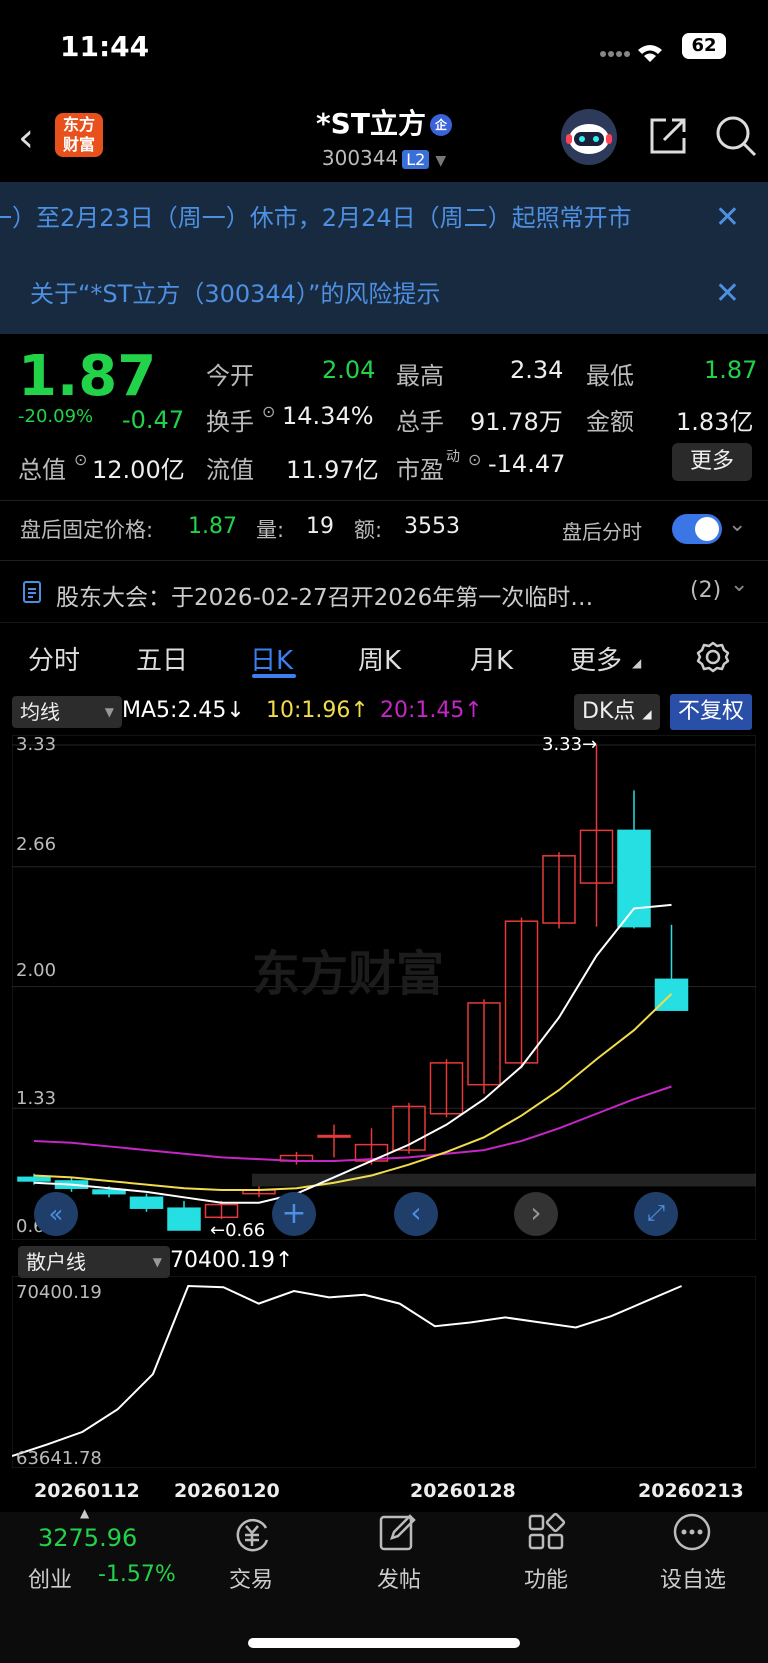  I want to click on index-value: 3275.96, so click(87, 1538).